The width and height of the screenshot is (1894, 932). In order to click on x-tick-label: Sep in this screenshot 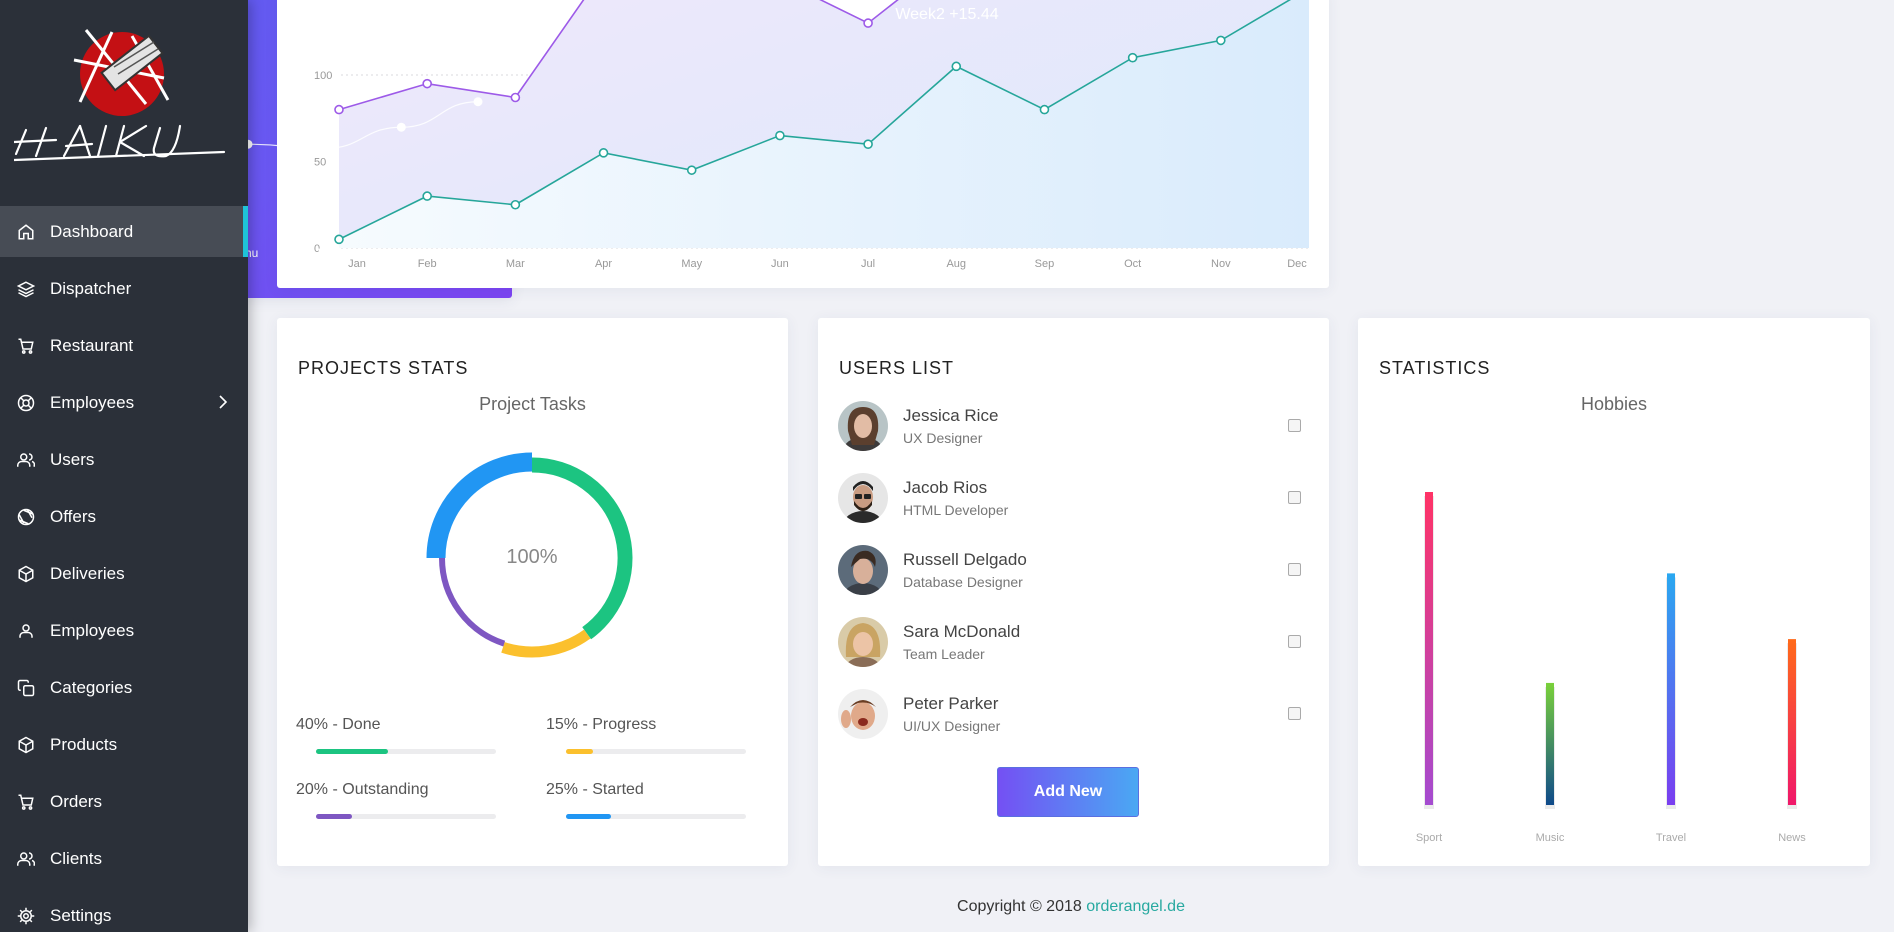, I will do `click(1045, 264)`.